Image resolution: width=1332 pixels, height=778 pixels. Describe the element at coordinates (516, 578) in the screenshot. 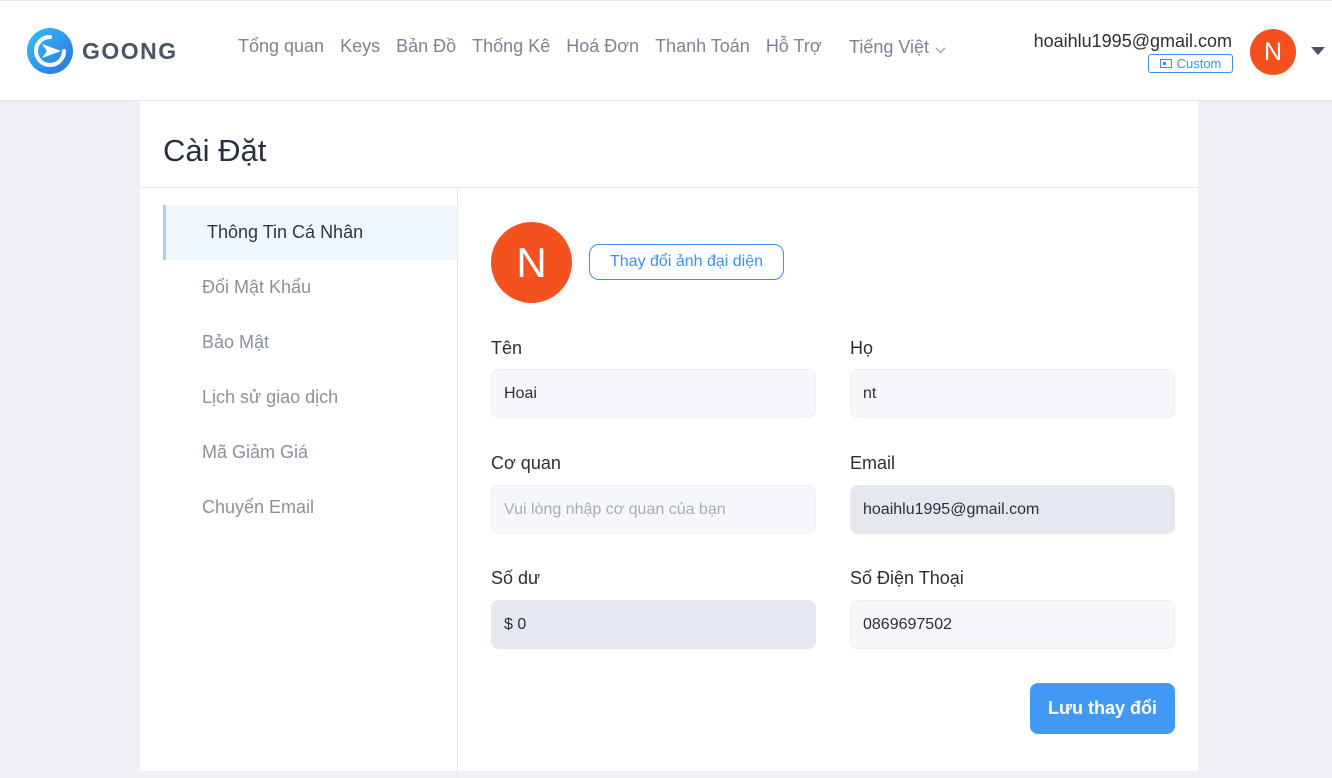

I see `balance-label: Số dư` at that location.